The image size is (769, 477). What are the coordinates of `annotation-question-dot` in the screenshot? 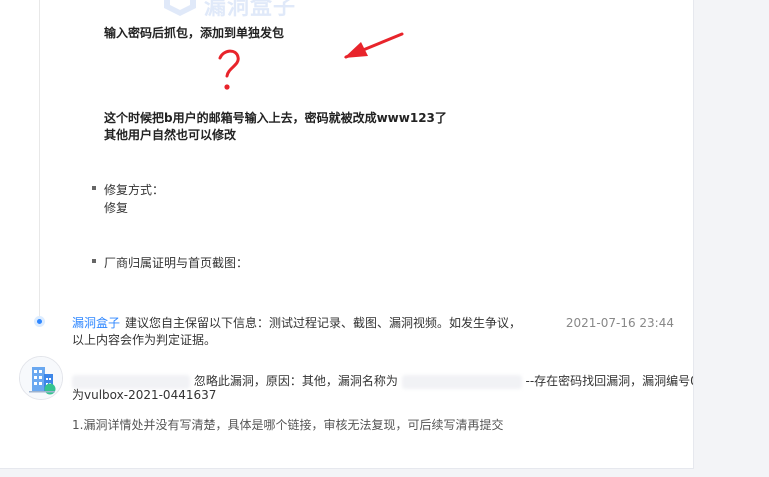 It's located at (227, 87).